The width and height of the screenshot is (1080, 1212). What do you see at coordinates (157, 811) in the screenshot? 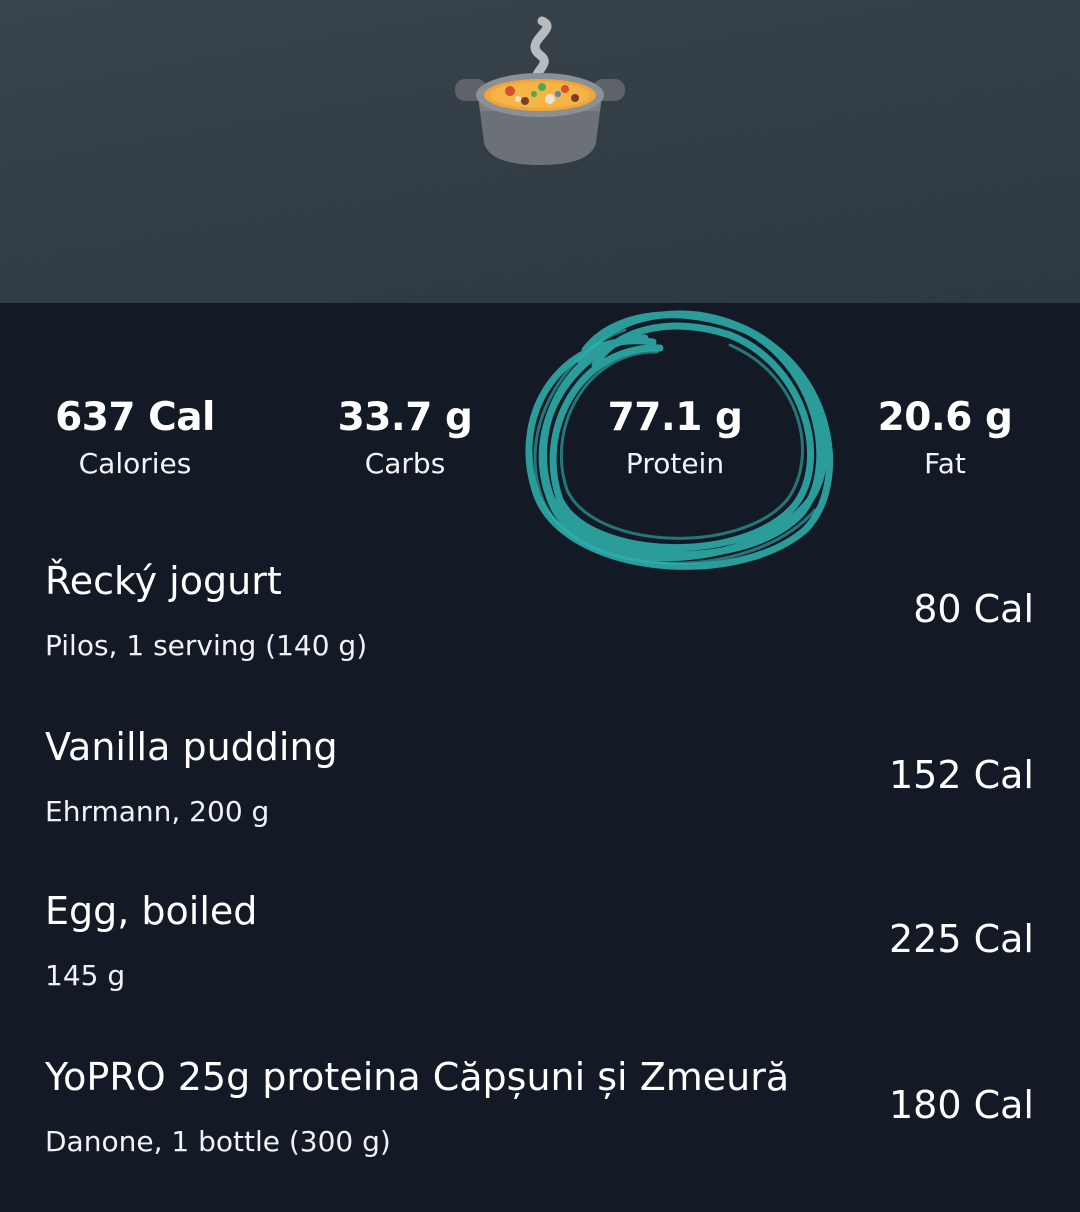
I see `food-item-detail: Ehrmann, 200 g` at bounding box center [157, 811].